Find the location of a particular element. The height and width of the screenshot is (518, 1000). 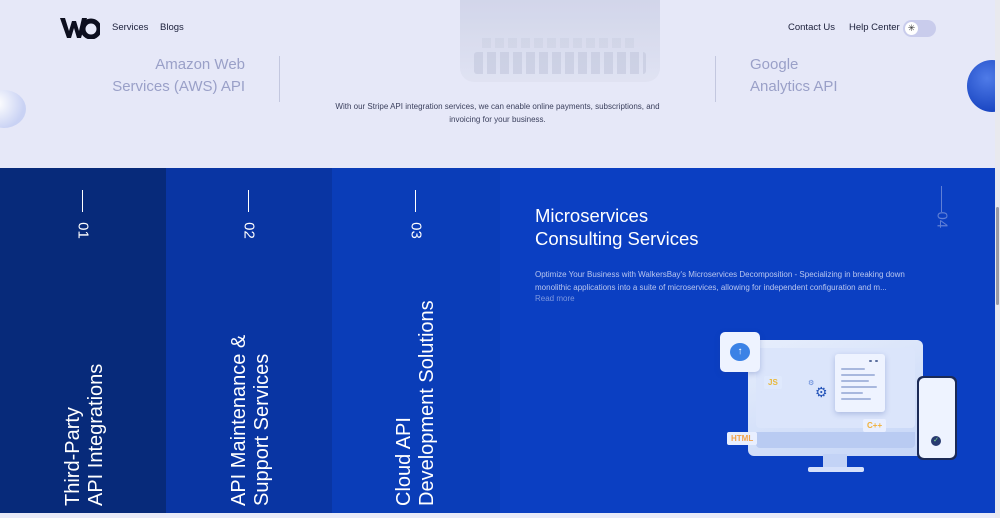

page-scrollbar is located at coordinates (997, 259).